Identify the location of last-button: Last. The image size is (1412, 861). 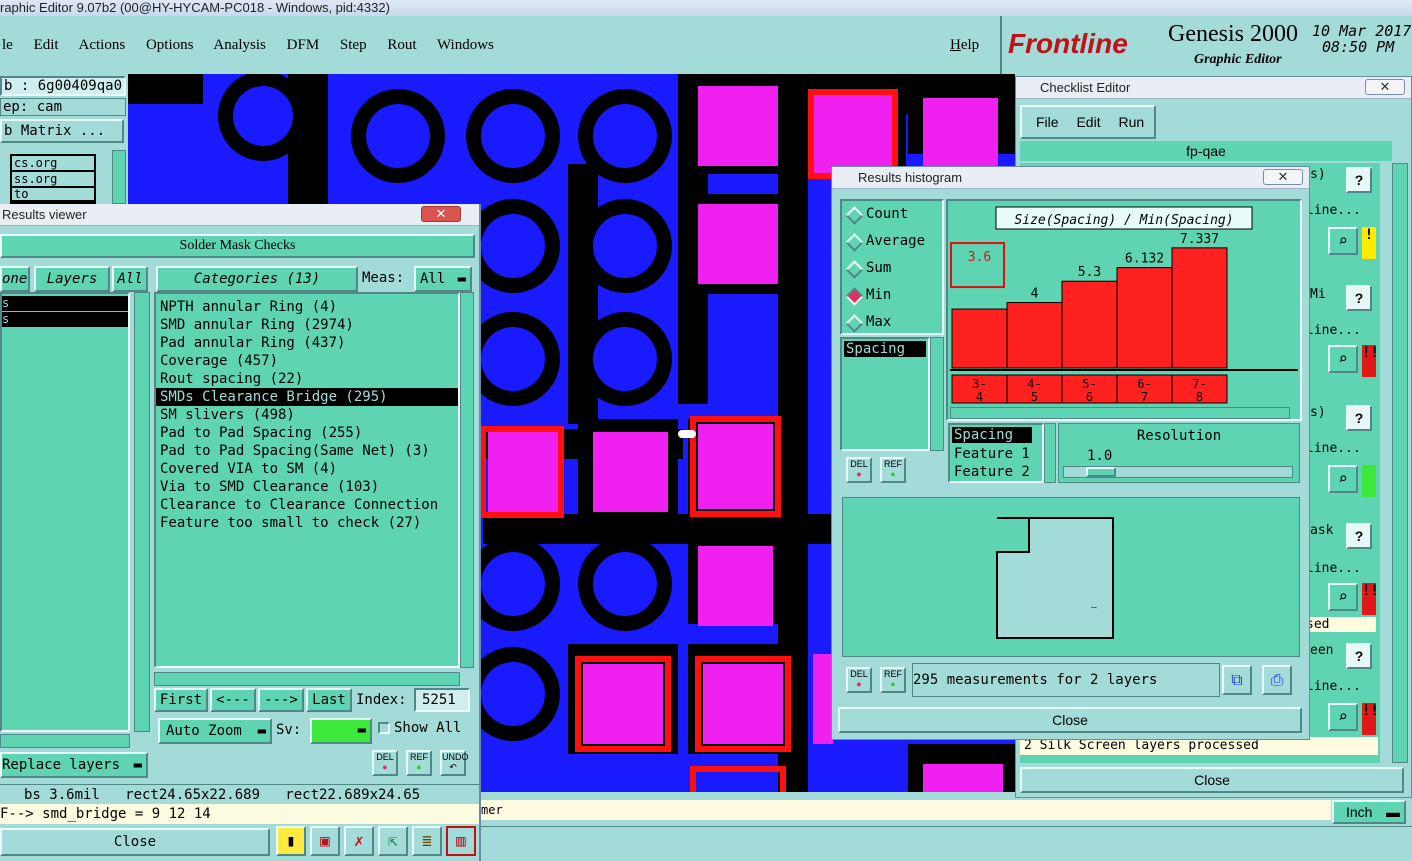
(329, 700).